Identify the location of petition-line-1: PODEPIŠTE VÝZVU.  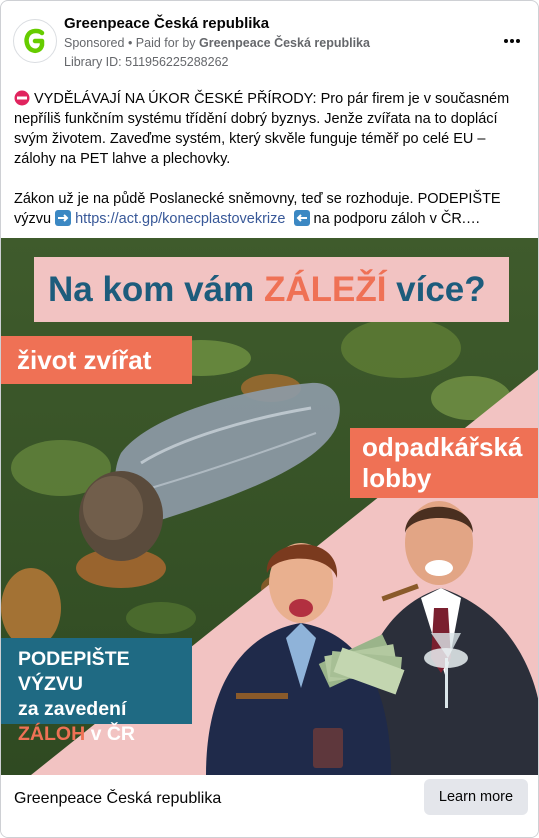
(74, 671).